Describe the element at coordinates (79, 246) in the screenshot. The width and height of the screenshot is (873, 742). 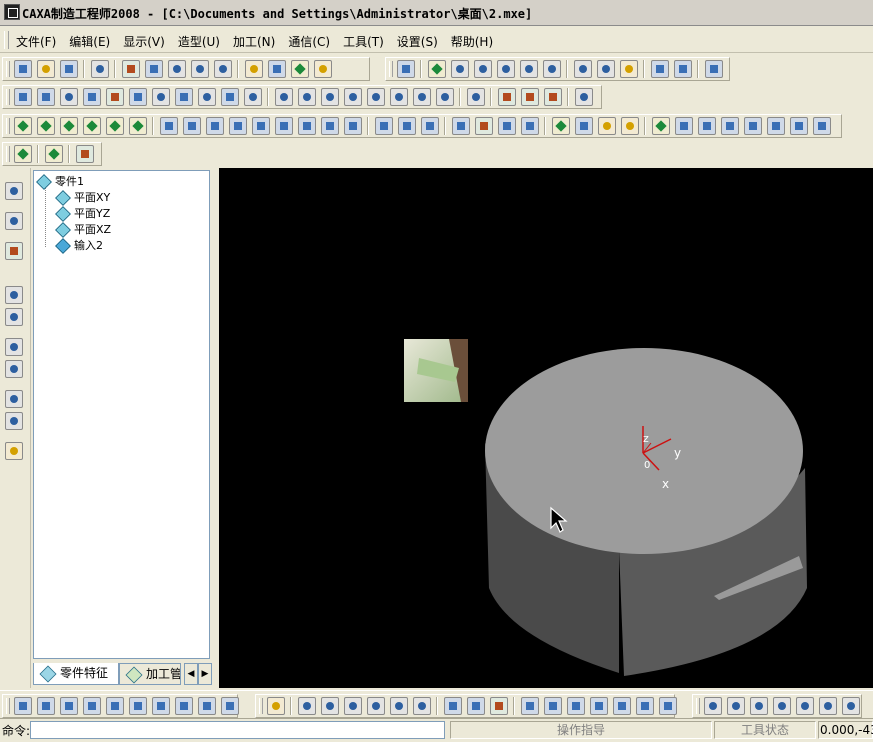
I see `tree-item-import: 输入2` at that location.